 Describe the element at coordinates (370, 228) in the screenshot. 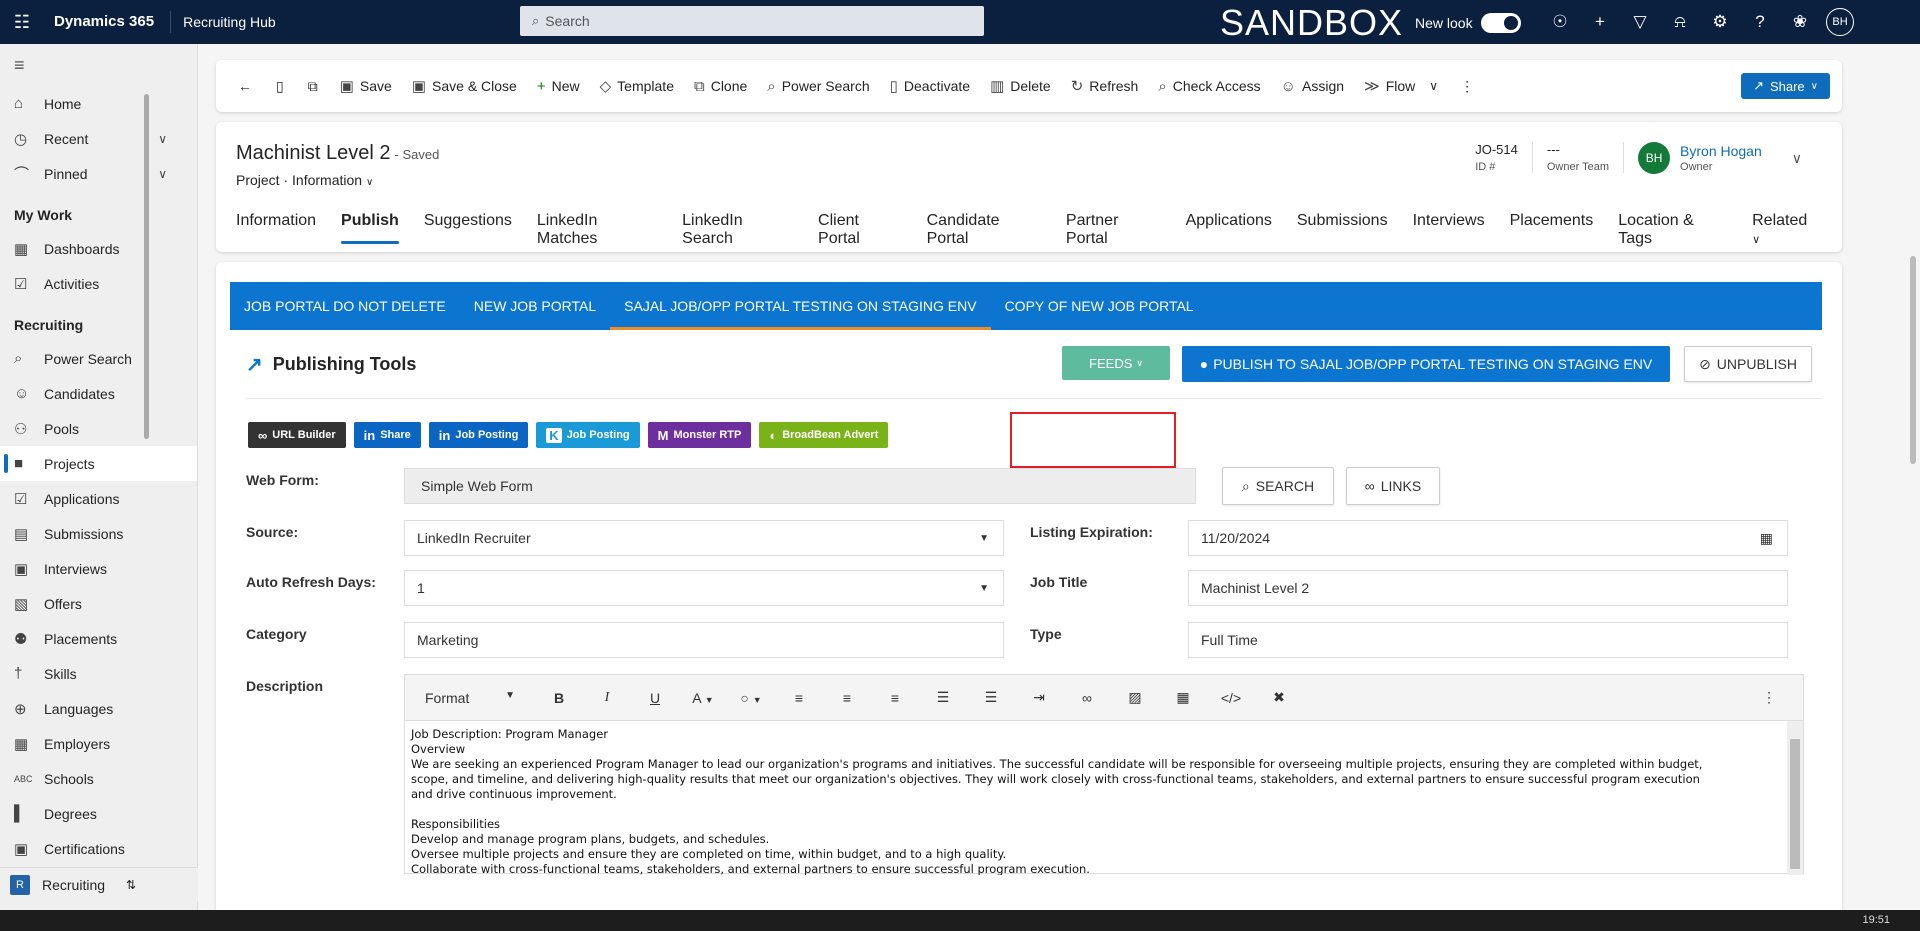

I see `tab-publish: Publish` at that location.